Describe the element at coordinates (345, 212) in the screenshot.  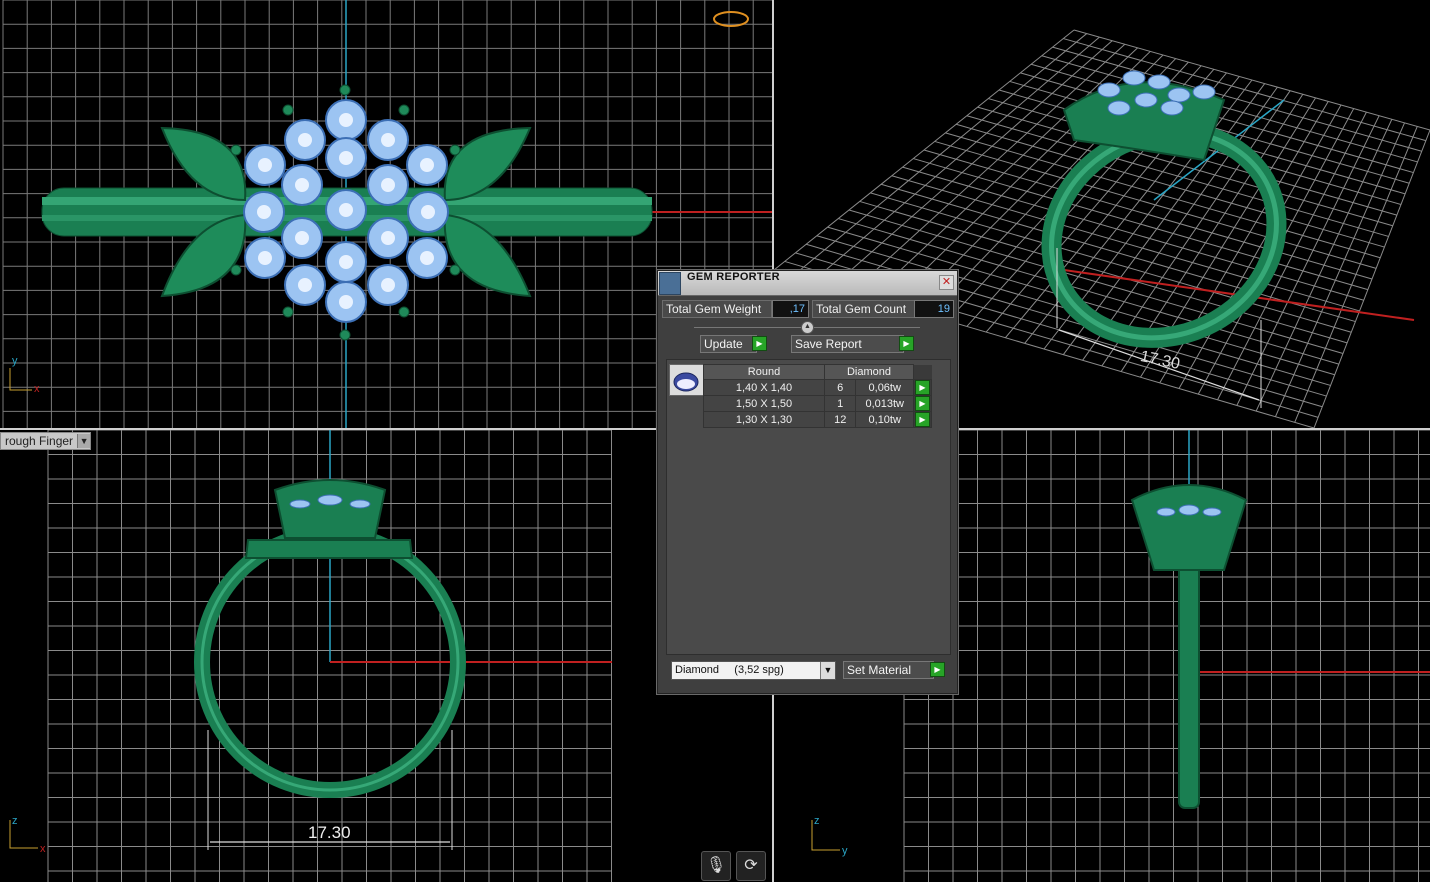
I see `gem-cluster-top` at that location.